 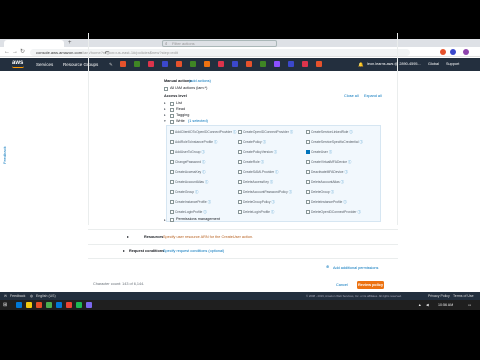 What do you see at coordinates (193, 251) in the screenshot?
I see `request-conditions-link: Specify request conditions (optional)` at bounding box center [193, 251].